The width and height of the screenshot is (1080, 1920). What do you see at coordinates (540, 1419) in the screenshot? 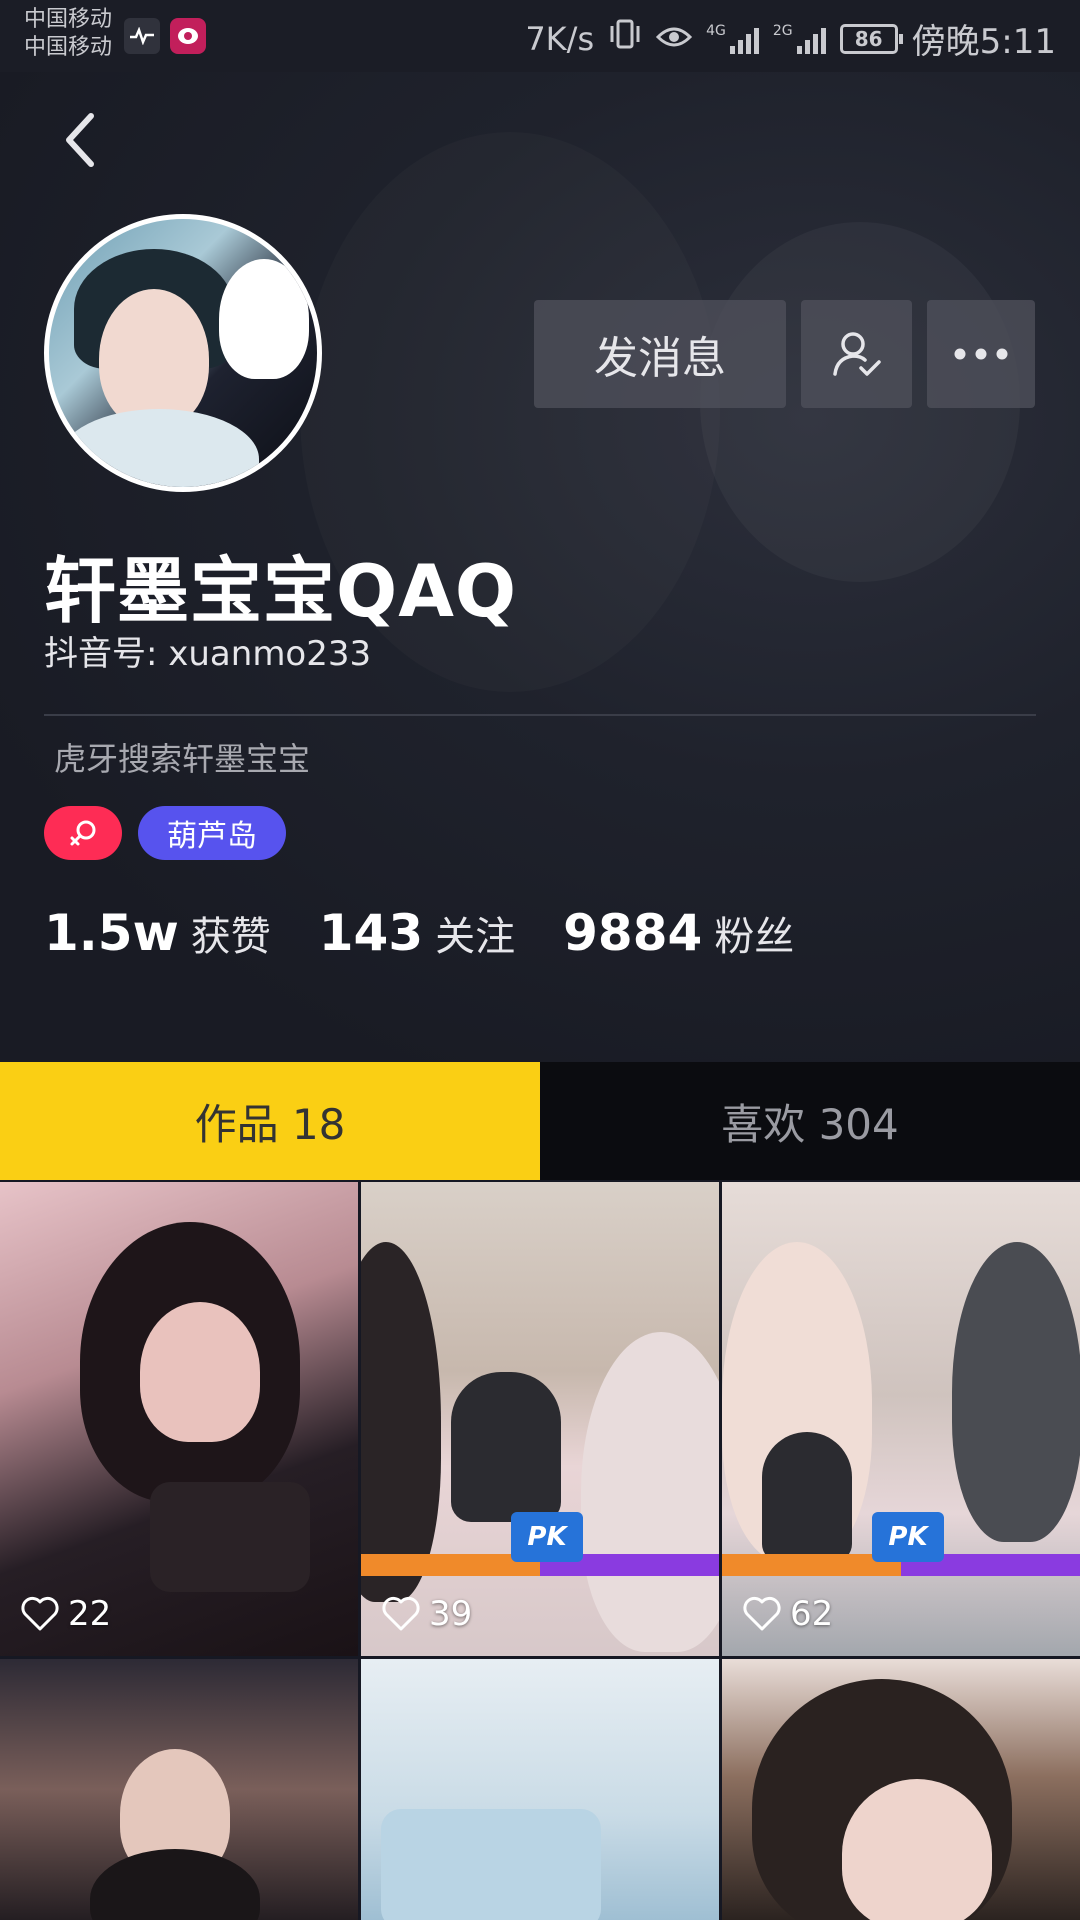
I see `video-thumbnail: PK 39` at bounding box center [540, 1419].